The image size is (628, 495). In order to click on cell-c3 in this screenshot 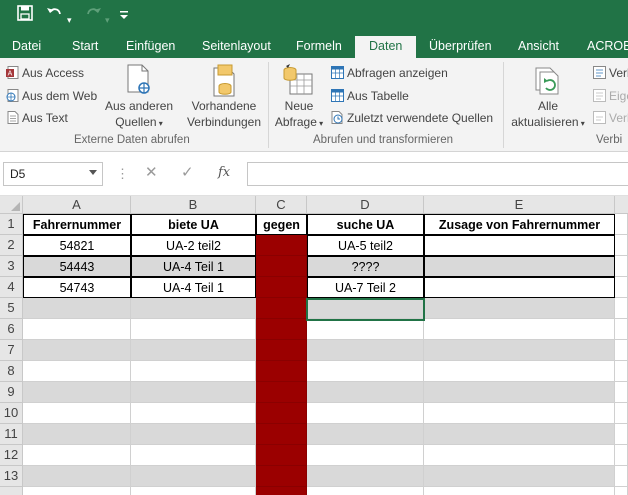, I will do `click(281, 266)`.